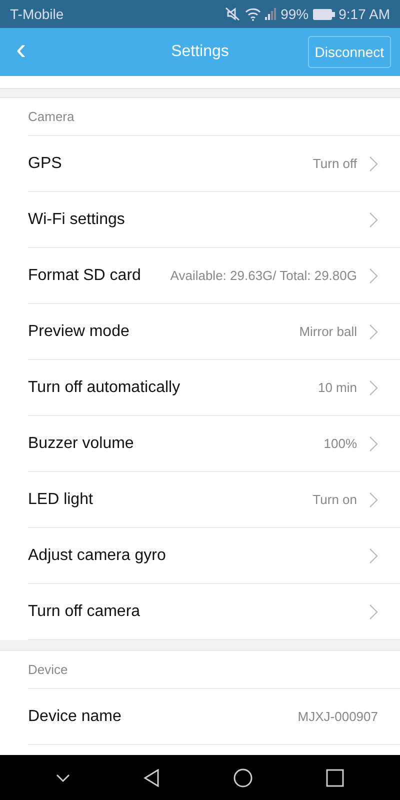 The height and width of the screenshot is (800, 400). I want to click on row-value: Turn on, so click(334, 499).